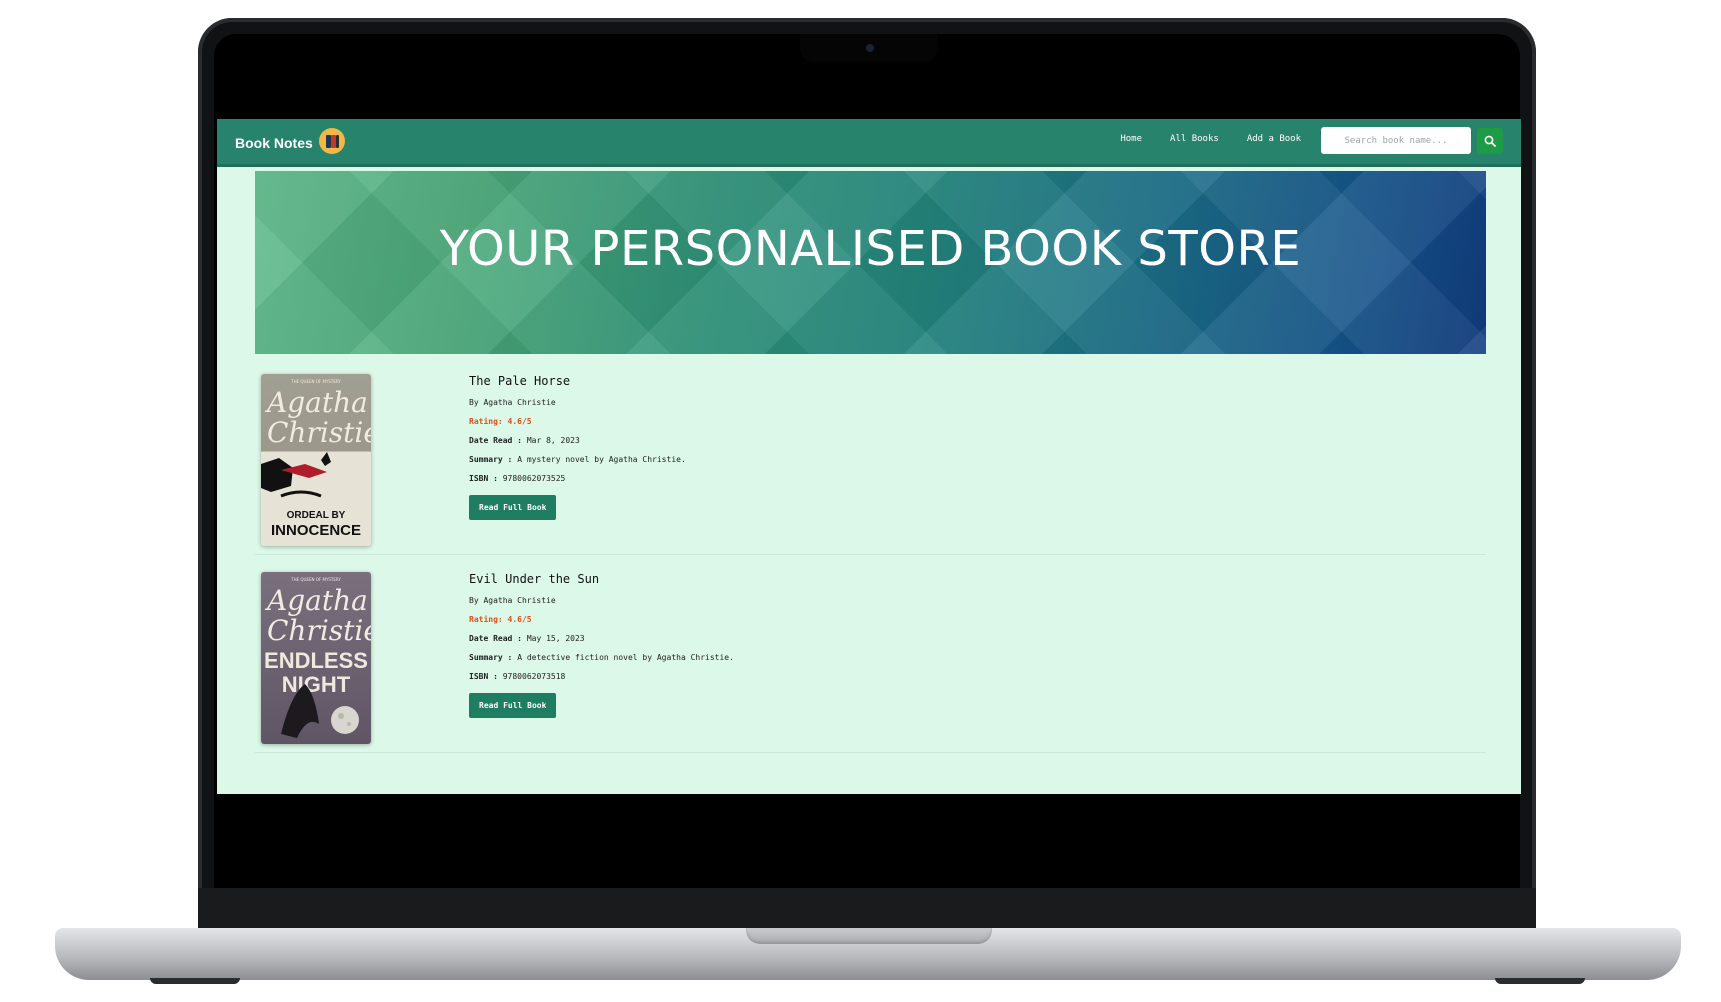 The image size is (1721, 1002). Describe the element at coordinates (869, 143) in the screenshot. I see `navbar: Book Notes Home All Books Add a Book` at that location.